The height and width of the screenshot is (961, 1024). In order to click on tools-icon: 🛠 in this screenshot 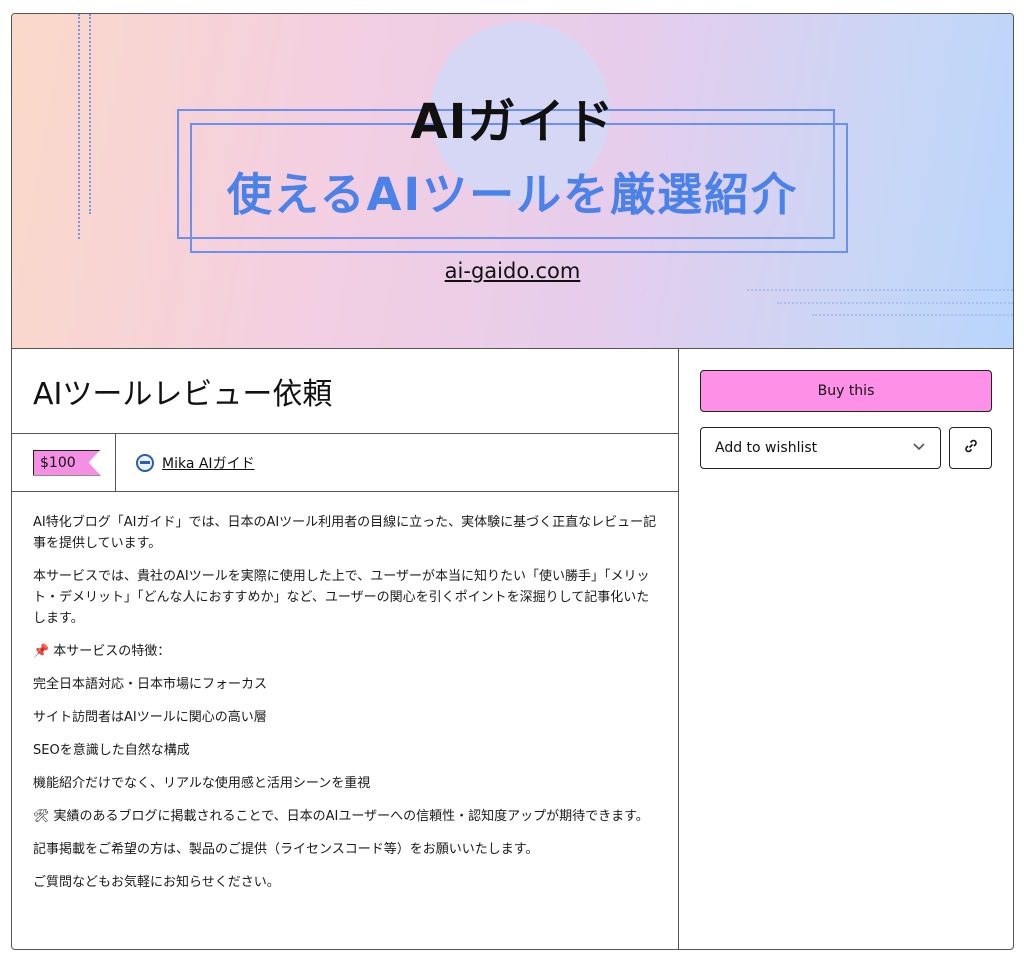, I will do `click(41, 816)`.